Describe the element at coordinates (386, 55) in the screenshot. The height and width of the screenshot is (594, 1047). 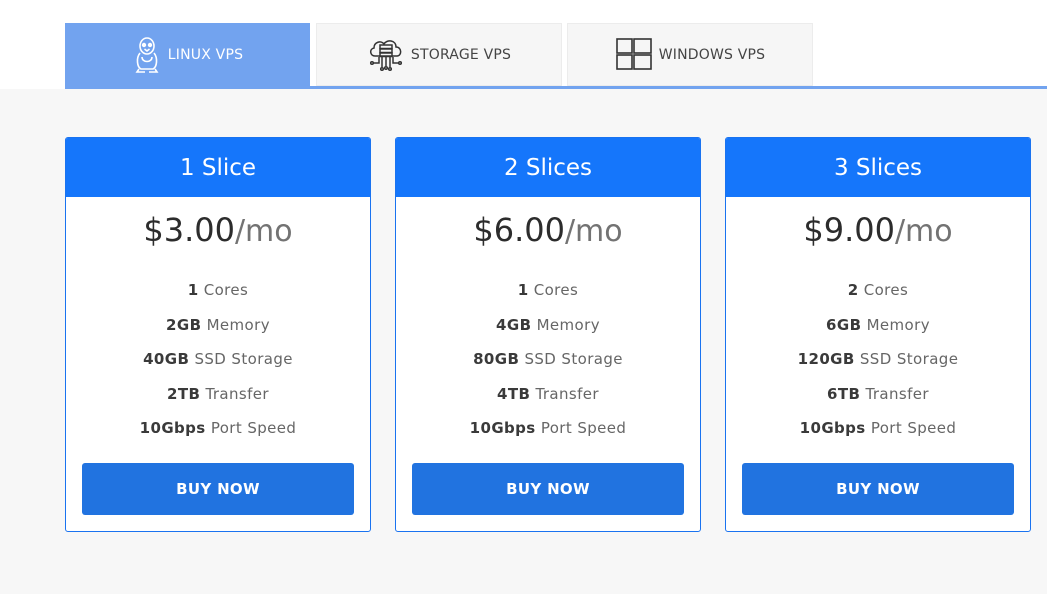
I see `cloud-server-icon` at that location.